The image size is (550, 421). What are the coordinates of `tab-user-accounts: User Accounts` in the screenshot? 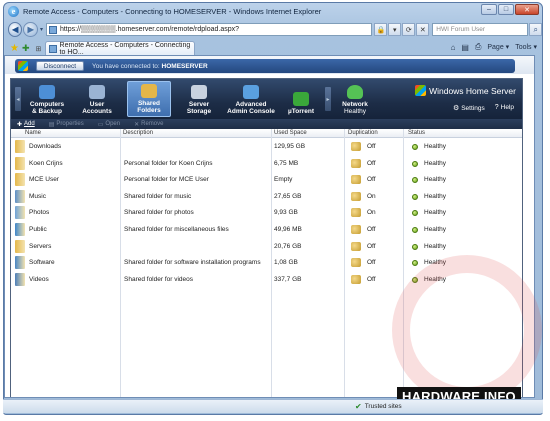 It's located at (97, 99).